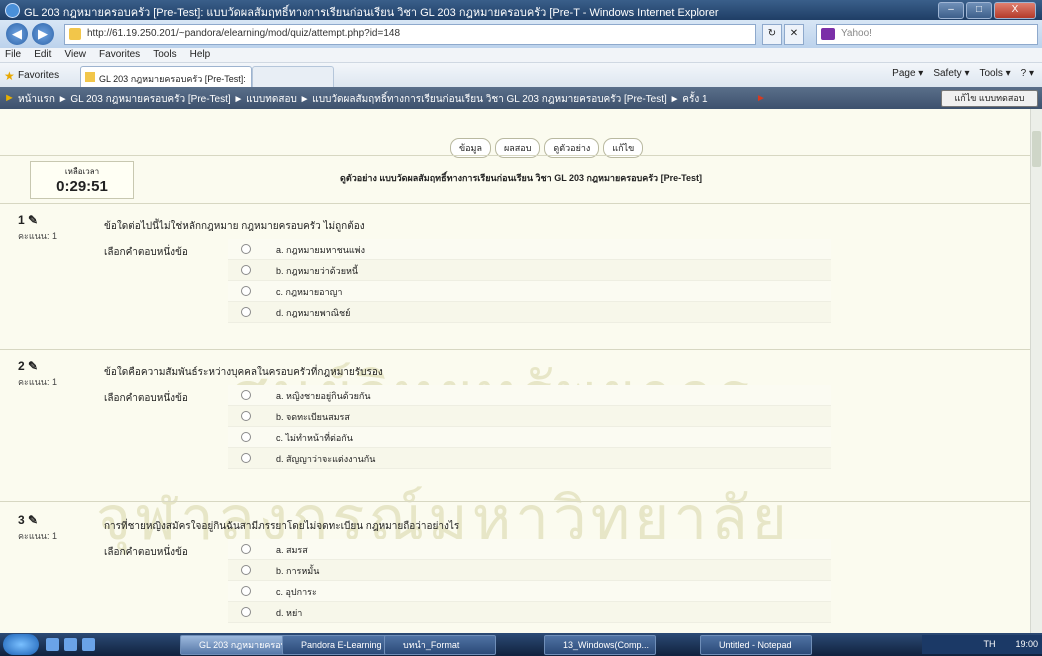 The image size is (1042, 656). Describe the element at coordinates (529, 570) in the screenshot. I see `answer-option: b. การหมั้น` at that location.